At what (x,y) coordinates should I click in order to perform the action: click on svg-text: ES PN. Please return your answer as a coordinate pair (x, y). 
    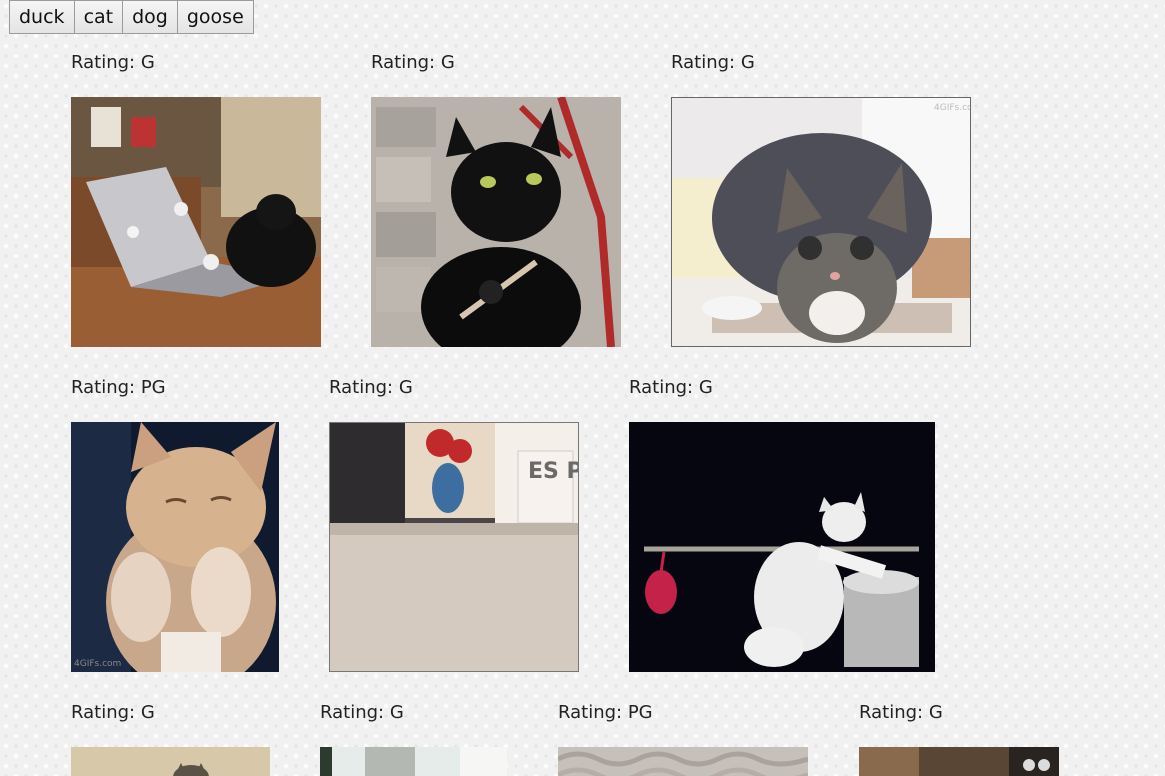
    Looking at the image, I should click on (553, 471).